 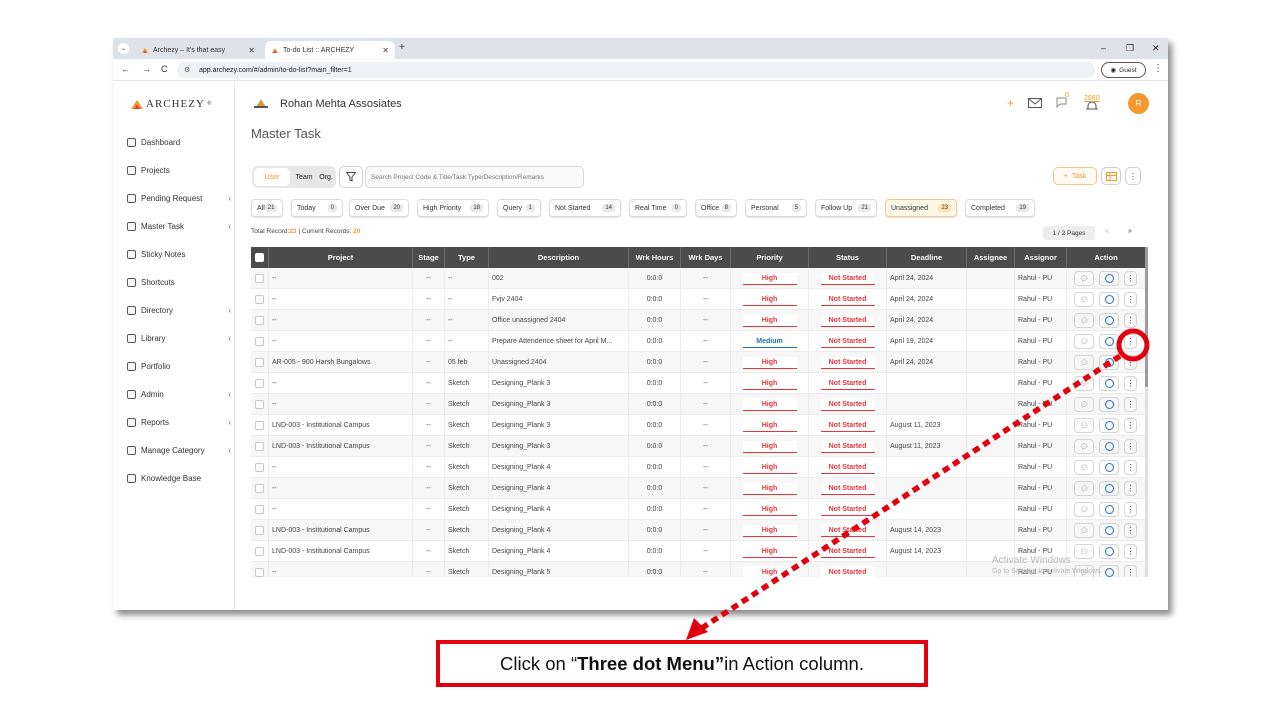 What do you see at coordinates (1138, 103) in the screenshot?
I see `avatar: R` at bounding box center [1138, 103].